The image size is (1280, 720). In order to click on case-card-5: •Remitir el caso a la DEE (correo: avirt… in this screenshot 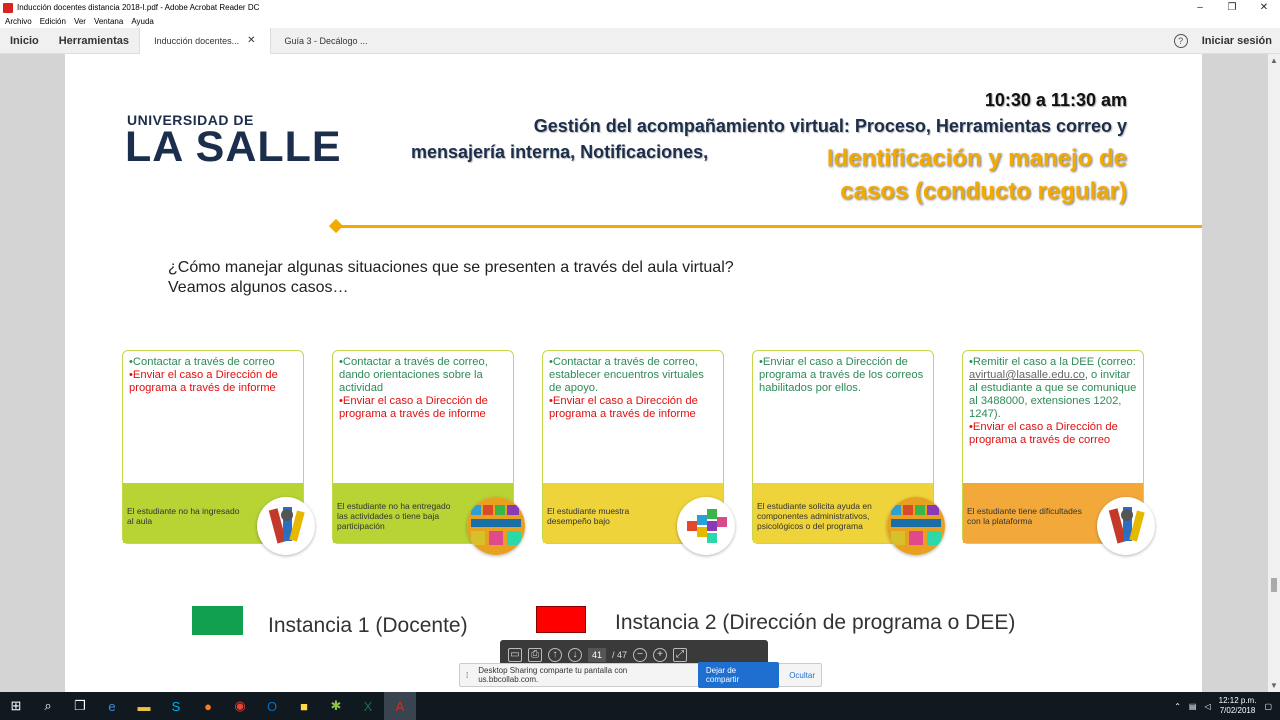, I will do `click(1058, 452)`.